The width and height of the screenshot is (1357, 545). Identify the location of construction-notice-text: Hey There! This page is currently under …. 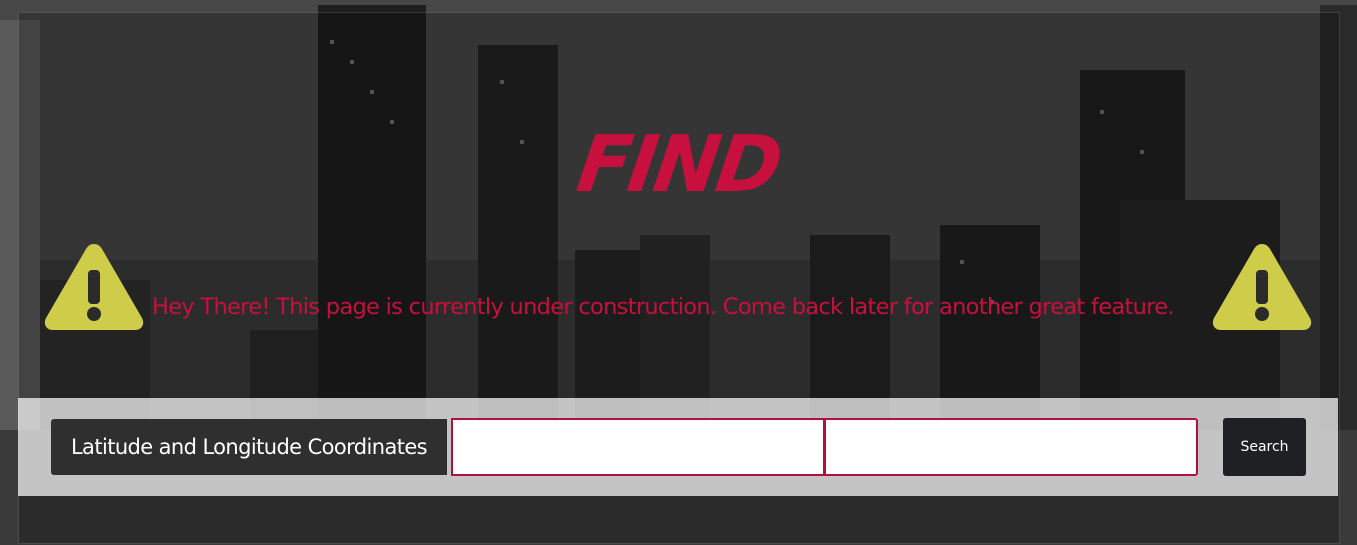
(663, 307).